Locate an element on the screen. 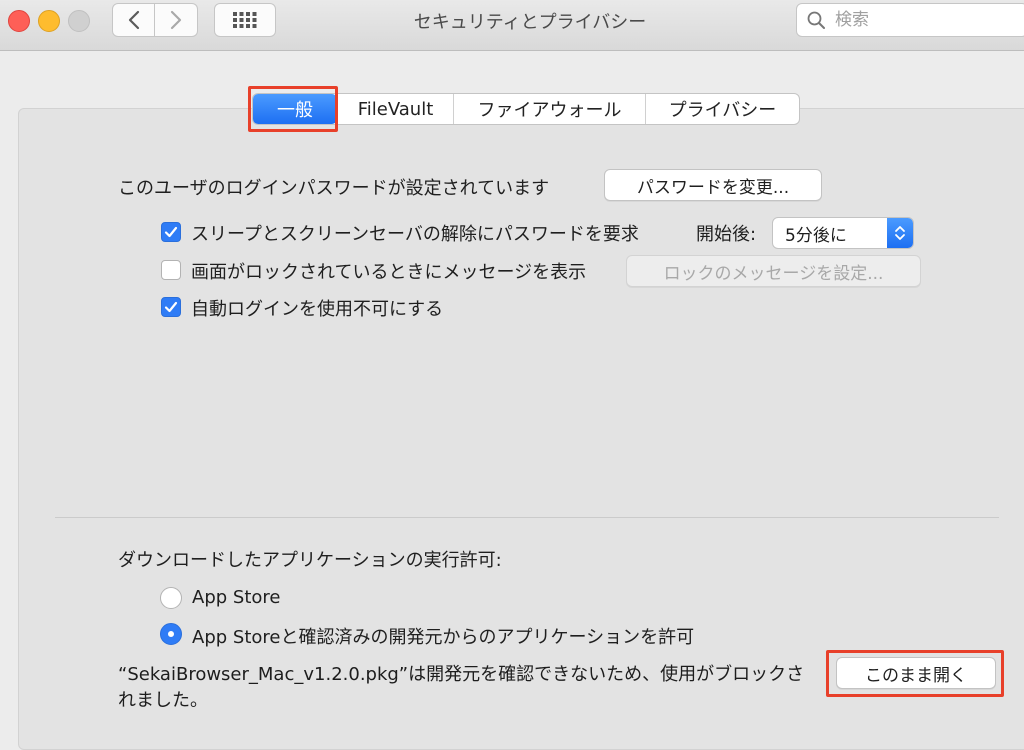 Image resolution: width=1024 pixels, height=750 pixels. tab-highlight is located at coordinates (293, 109).